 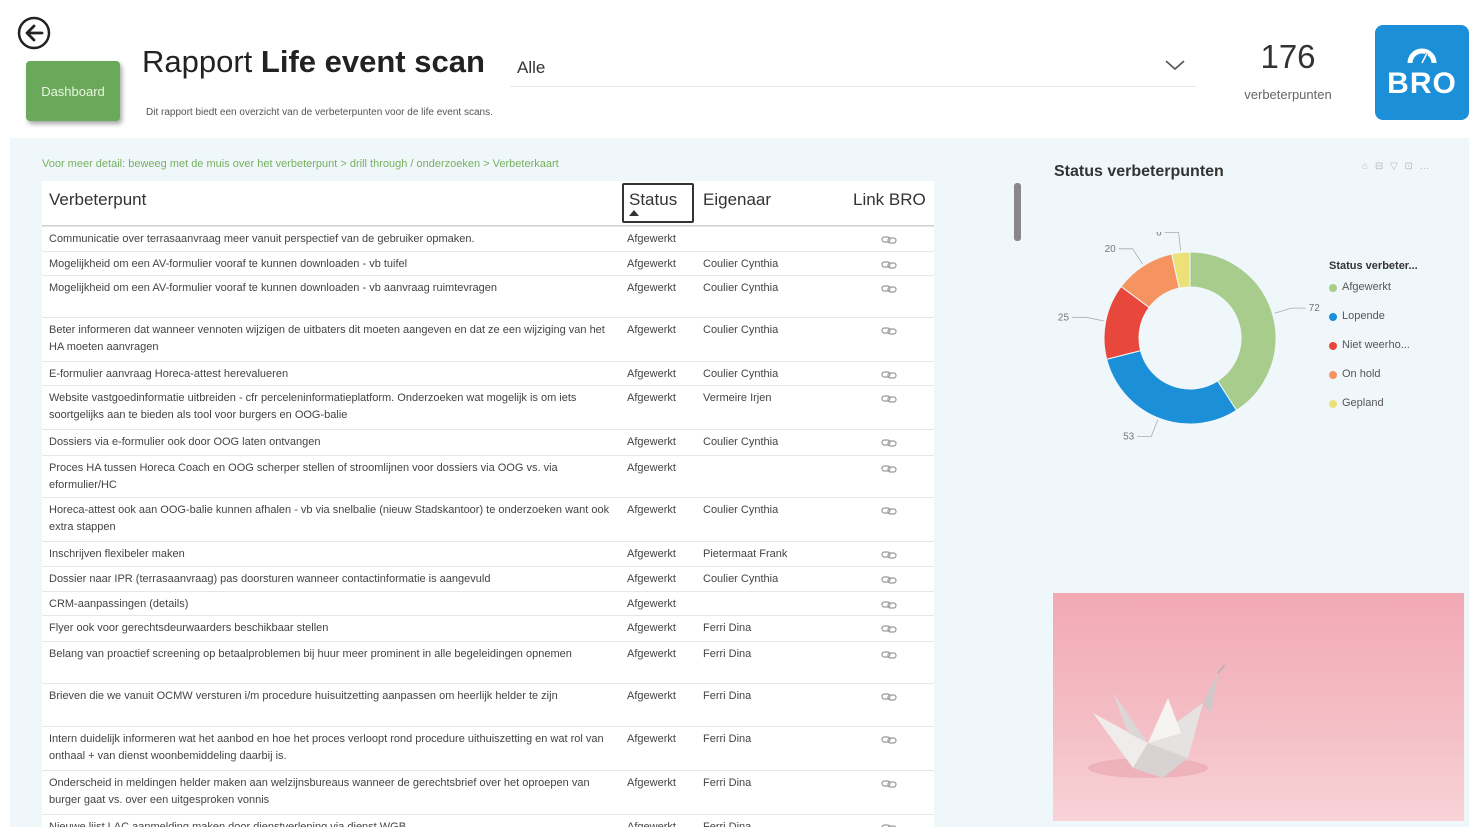 What do you see at coordinates (1363, 403) in the screenshot?
I see `legend-label: Gepland` at bounding box center [1363, 403].